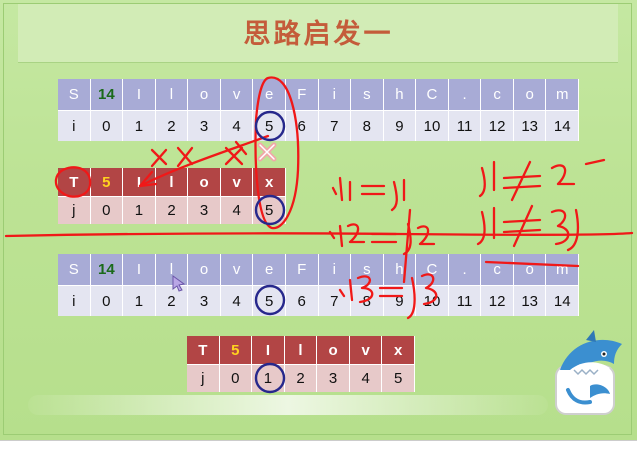 The width and height of the screenshot is (637, 455). I want to click on table-t-top-index-cell: 0, so click(107, 210).